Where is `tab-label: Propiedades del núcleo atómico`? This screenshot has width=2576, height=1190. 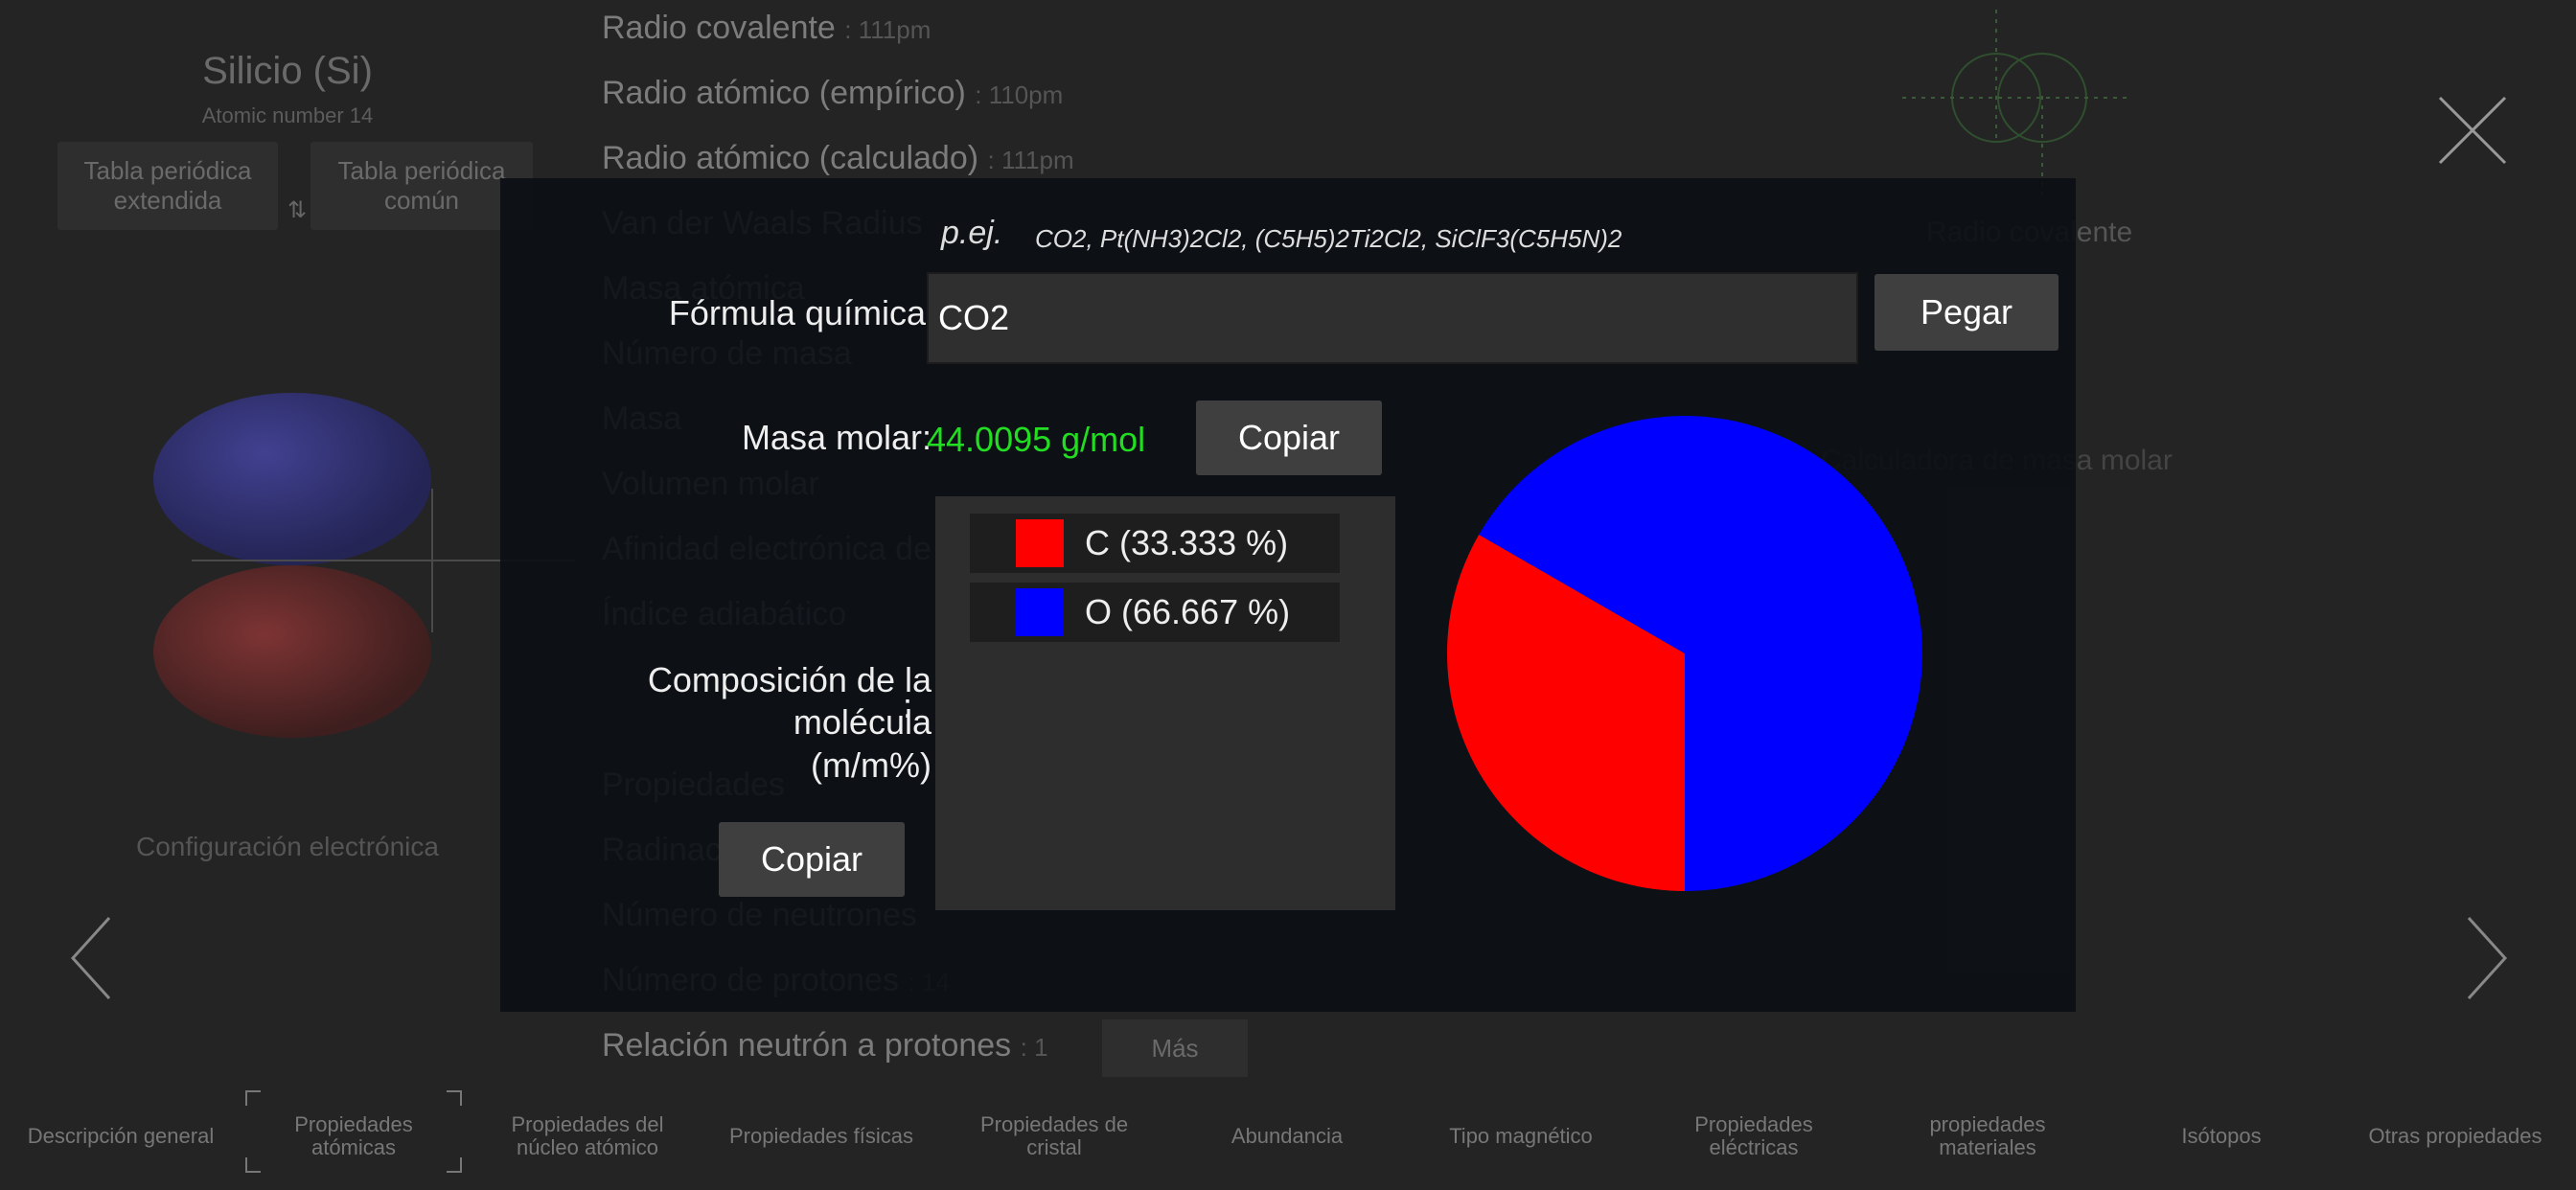
tab-label: Propiedades del núcleo atómico is located at coordinates (587, 1135).